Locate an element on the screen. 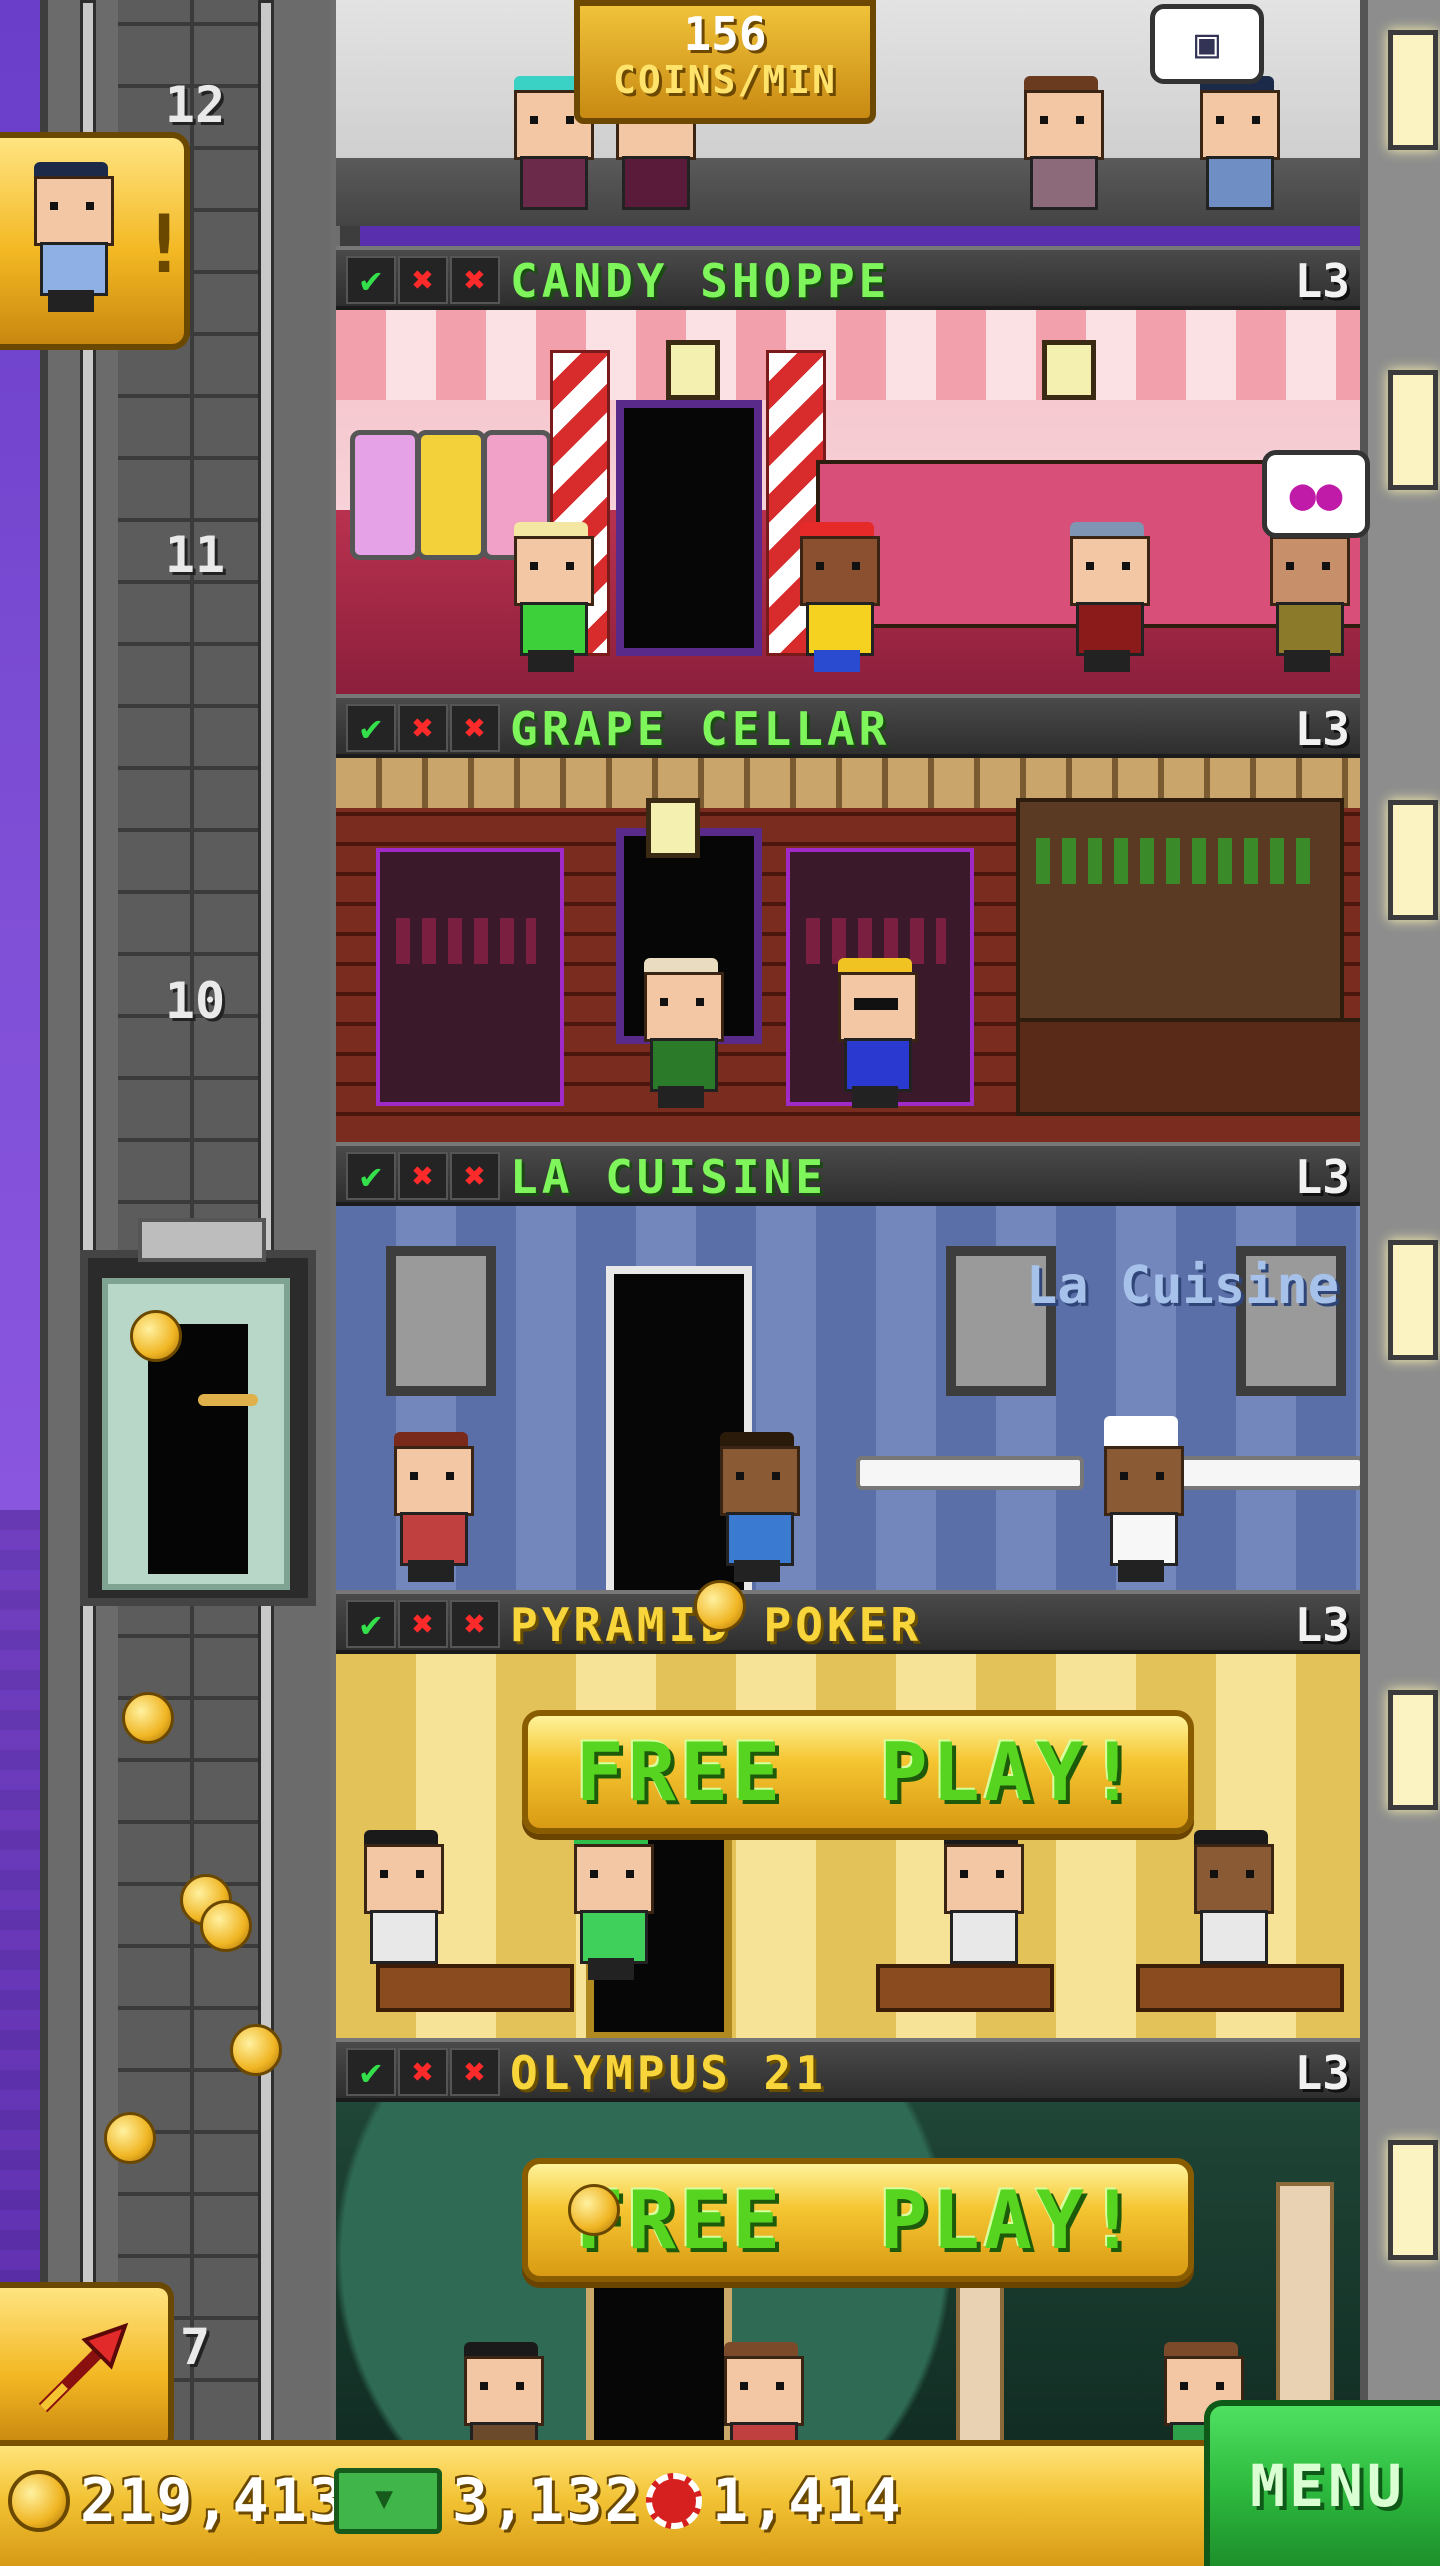 Image resolution: width=1440 pixels, height=2566 pixels. customer-sunglasses is located at coordinates (875, 1033).